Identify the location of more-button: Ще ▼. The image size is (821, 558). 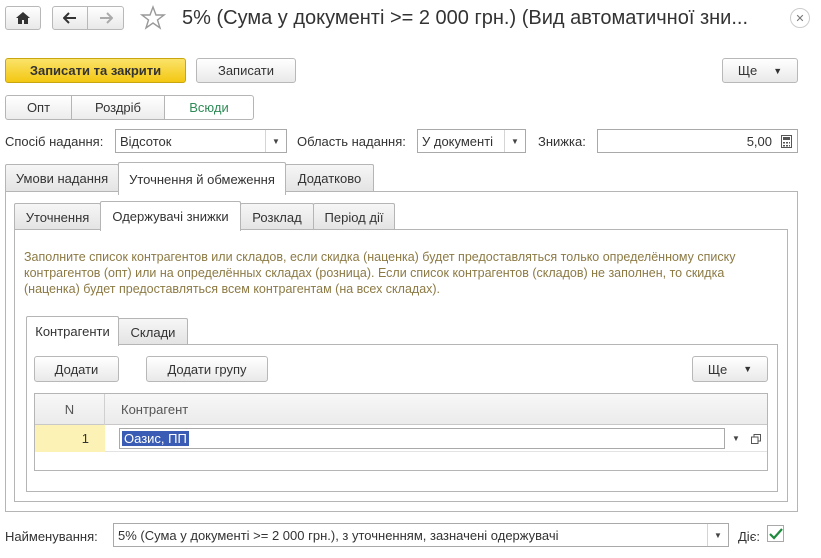
(760, 70).